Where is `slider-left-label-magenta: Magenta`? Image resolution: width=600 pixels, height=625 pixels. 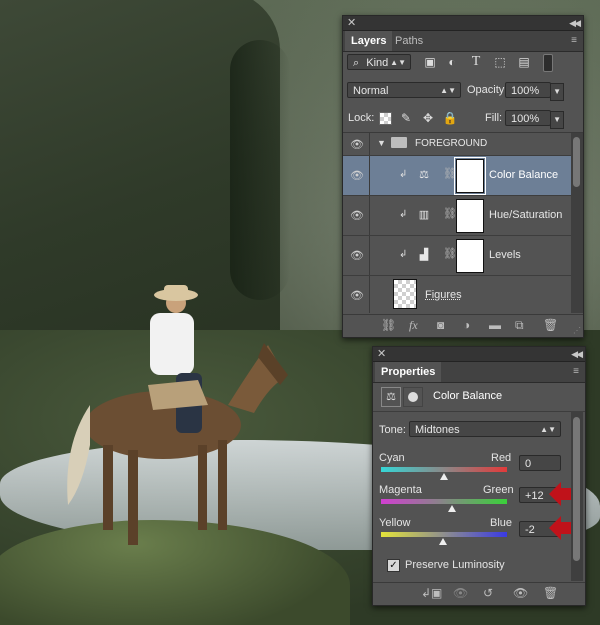 slider-left-label-magenta: Magenta is located at coordinates (400, 490).